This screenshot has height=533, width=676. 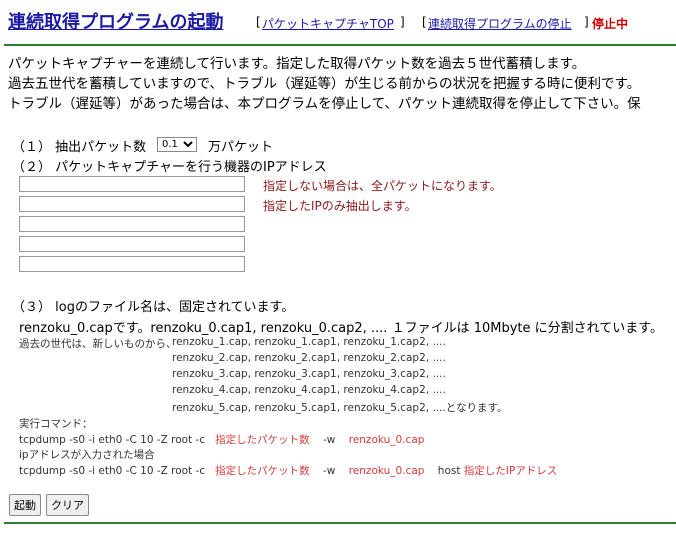 I want to click on cmd2-file: renzoku_0.cap, so click(x=386, y=471).